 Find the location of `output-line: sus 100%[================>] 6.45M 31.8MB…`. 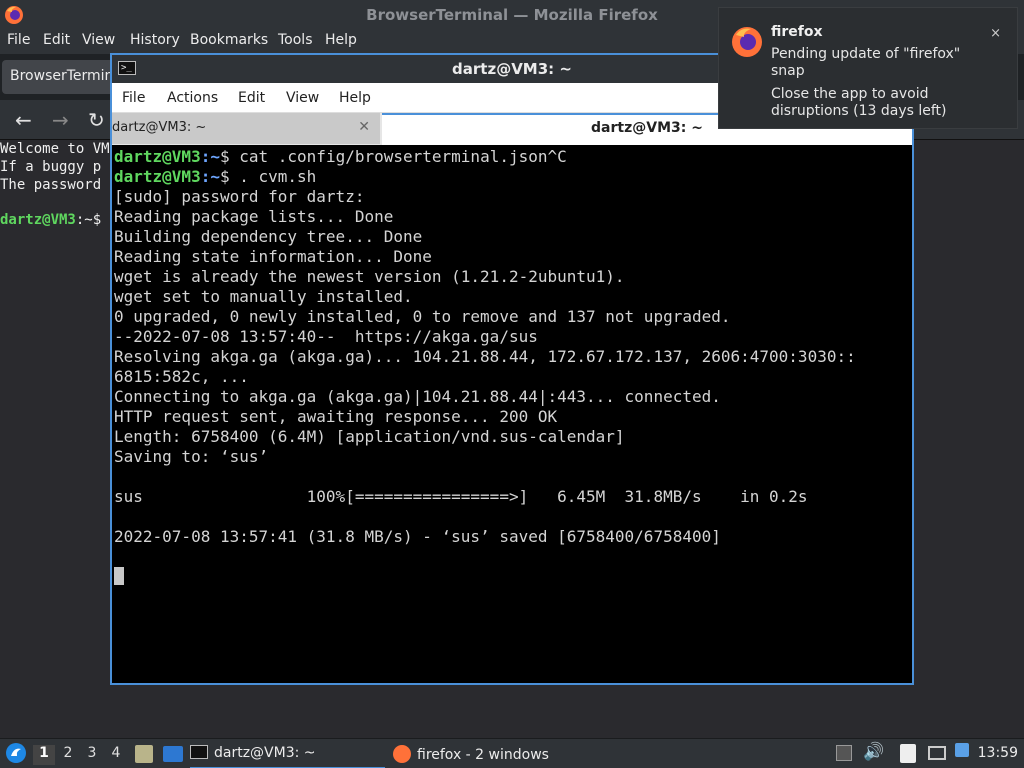

output-line: sus 100%[================>] 6.45M 31.8MB… is located at coordinates (461, 496).